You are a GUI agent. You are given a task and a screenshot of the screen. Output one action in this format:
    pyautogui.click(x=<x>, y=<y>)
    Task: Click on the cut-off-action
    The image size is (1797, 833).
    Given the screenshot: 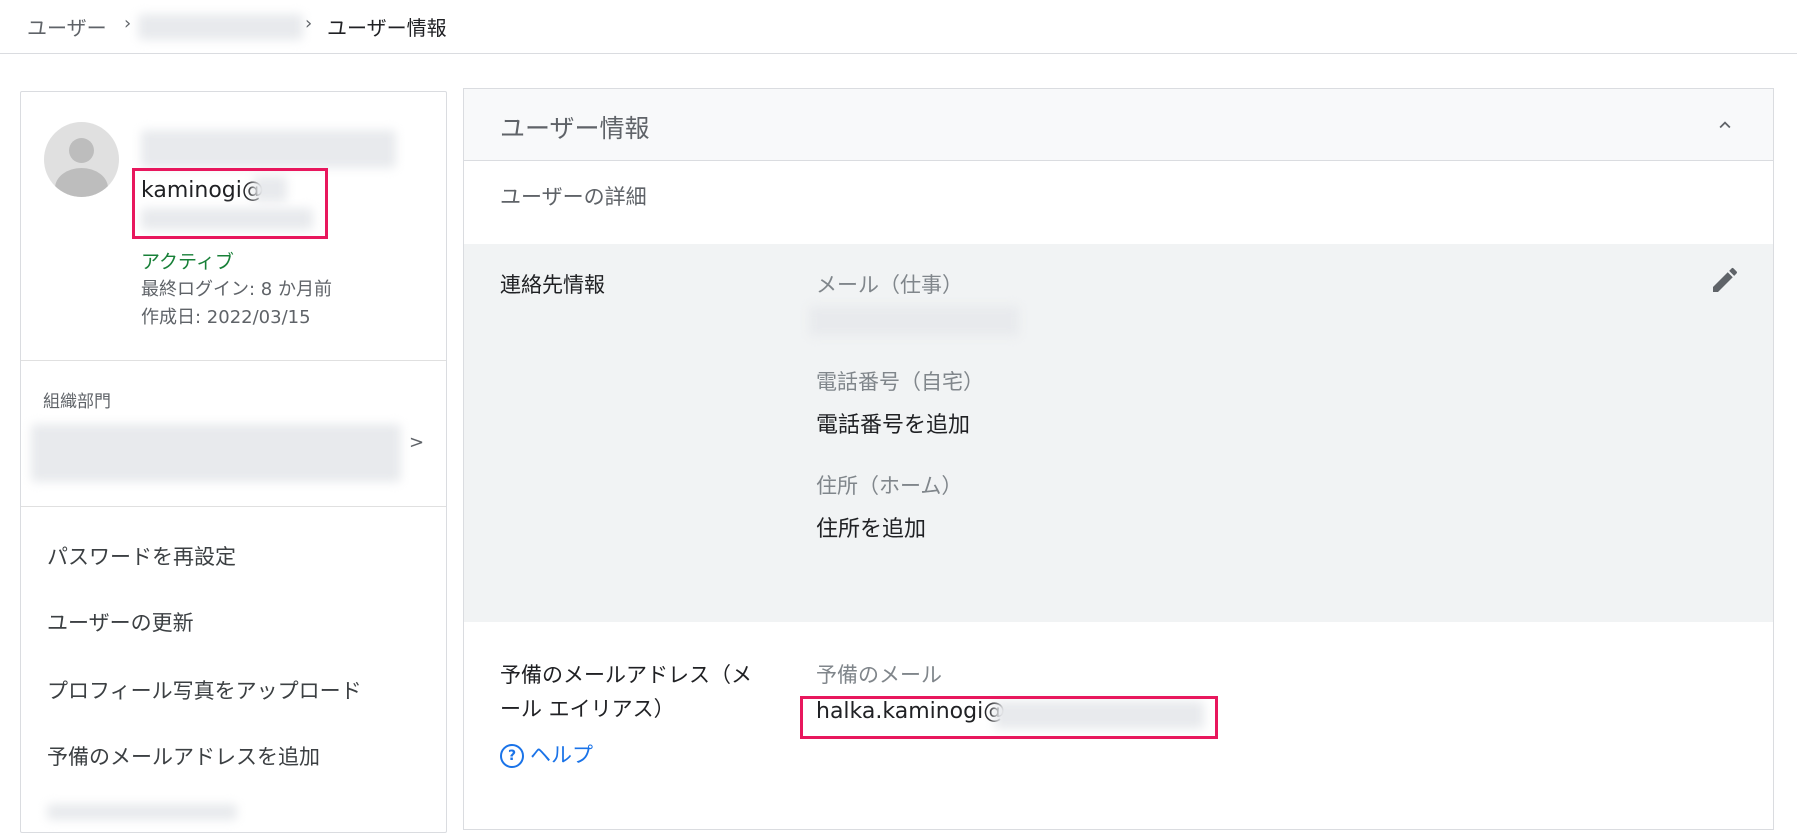 What is the action you would take?
    pyautogui.click(x=142, y=812)
    